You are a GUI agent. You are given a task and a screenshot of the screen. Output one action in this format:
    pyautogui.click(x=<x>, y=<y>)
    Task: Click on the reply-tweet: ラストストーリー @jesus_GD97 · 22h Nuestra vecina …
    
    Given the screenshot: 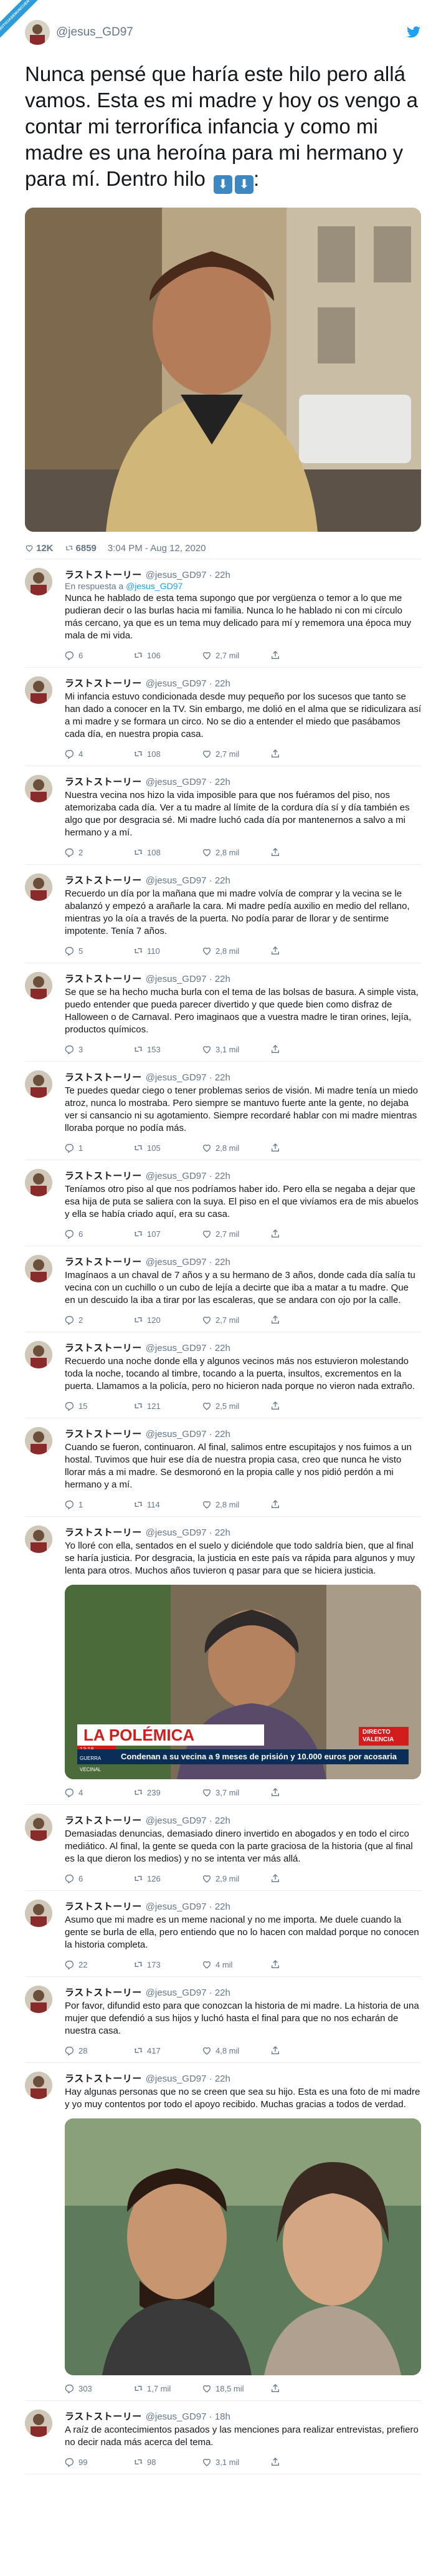 What is the action you would take?
    pyautogui.click(x=223, y=815)
    